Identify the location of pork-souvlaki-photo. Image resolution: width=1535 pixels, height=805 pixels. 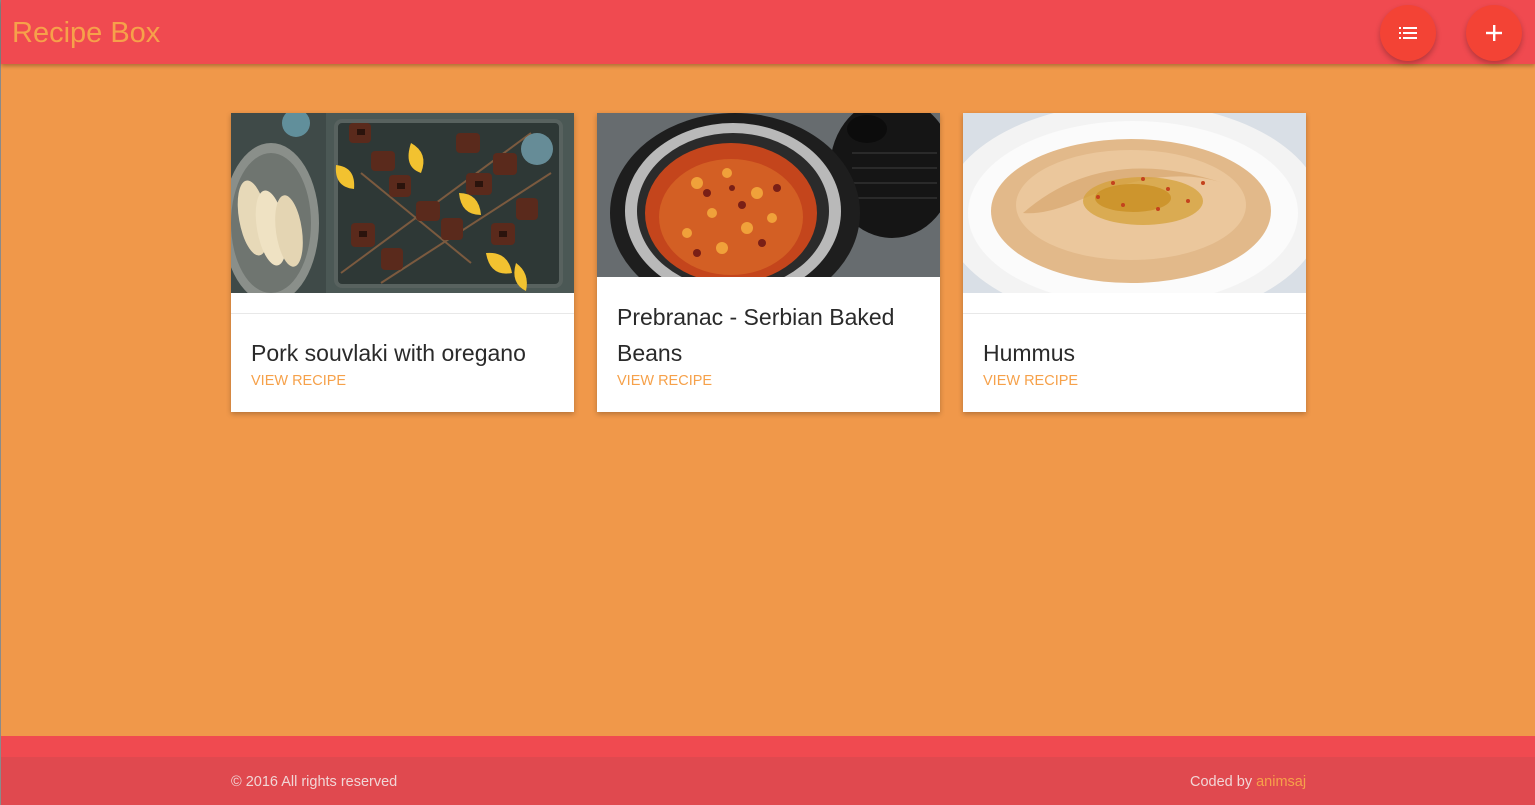
(402, 203).